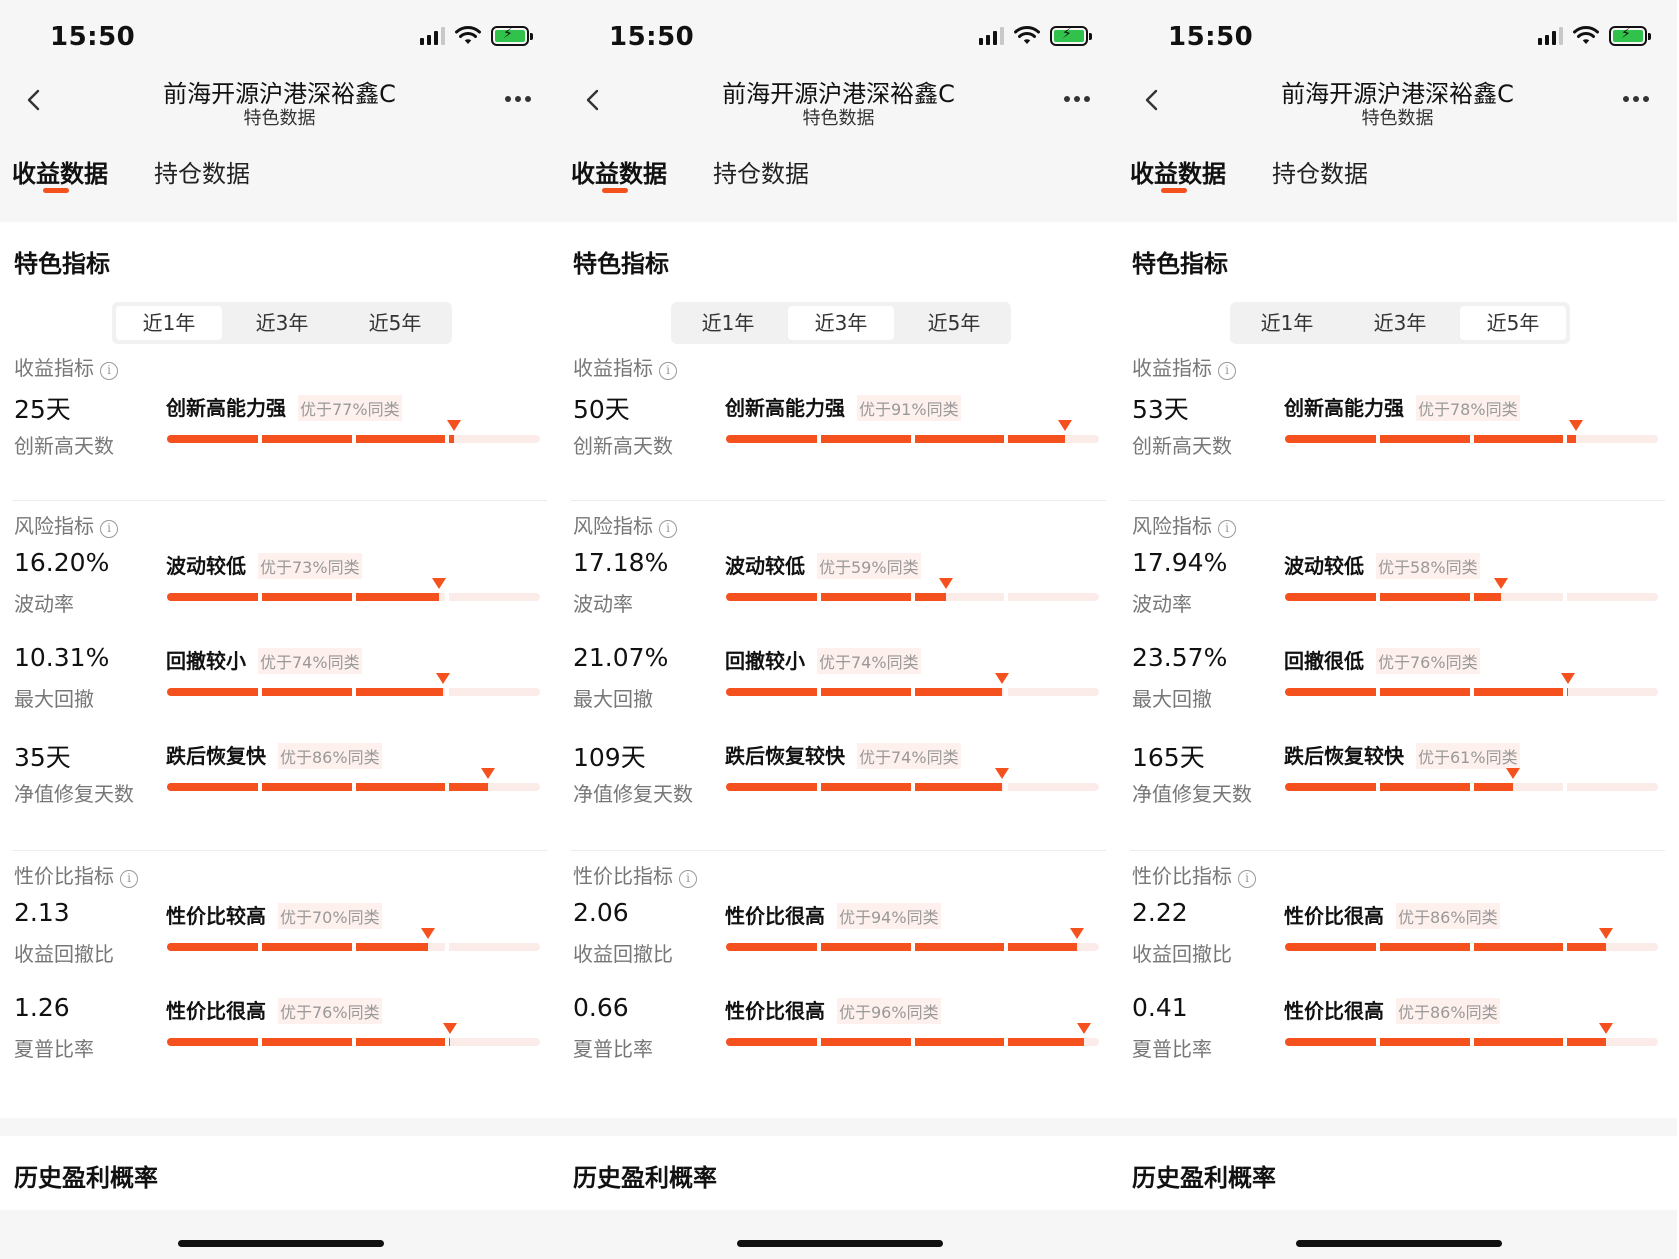  Describe the element at coordinates (833, 914) in the screenshot. I see `metric-rating: 性价比很高 优于94%同类` at that location.